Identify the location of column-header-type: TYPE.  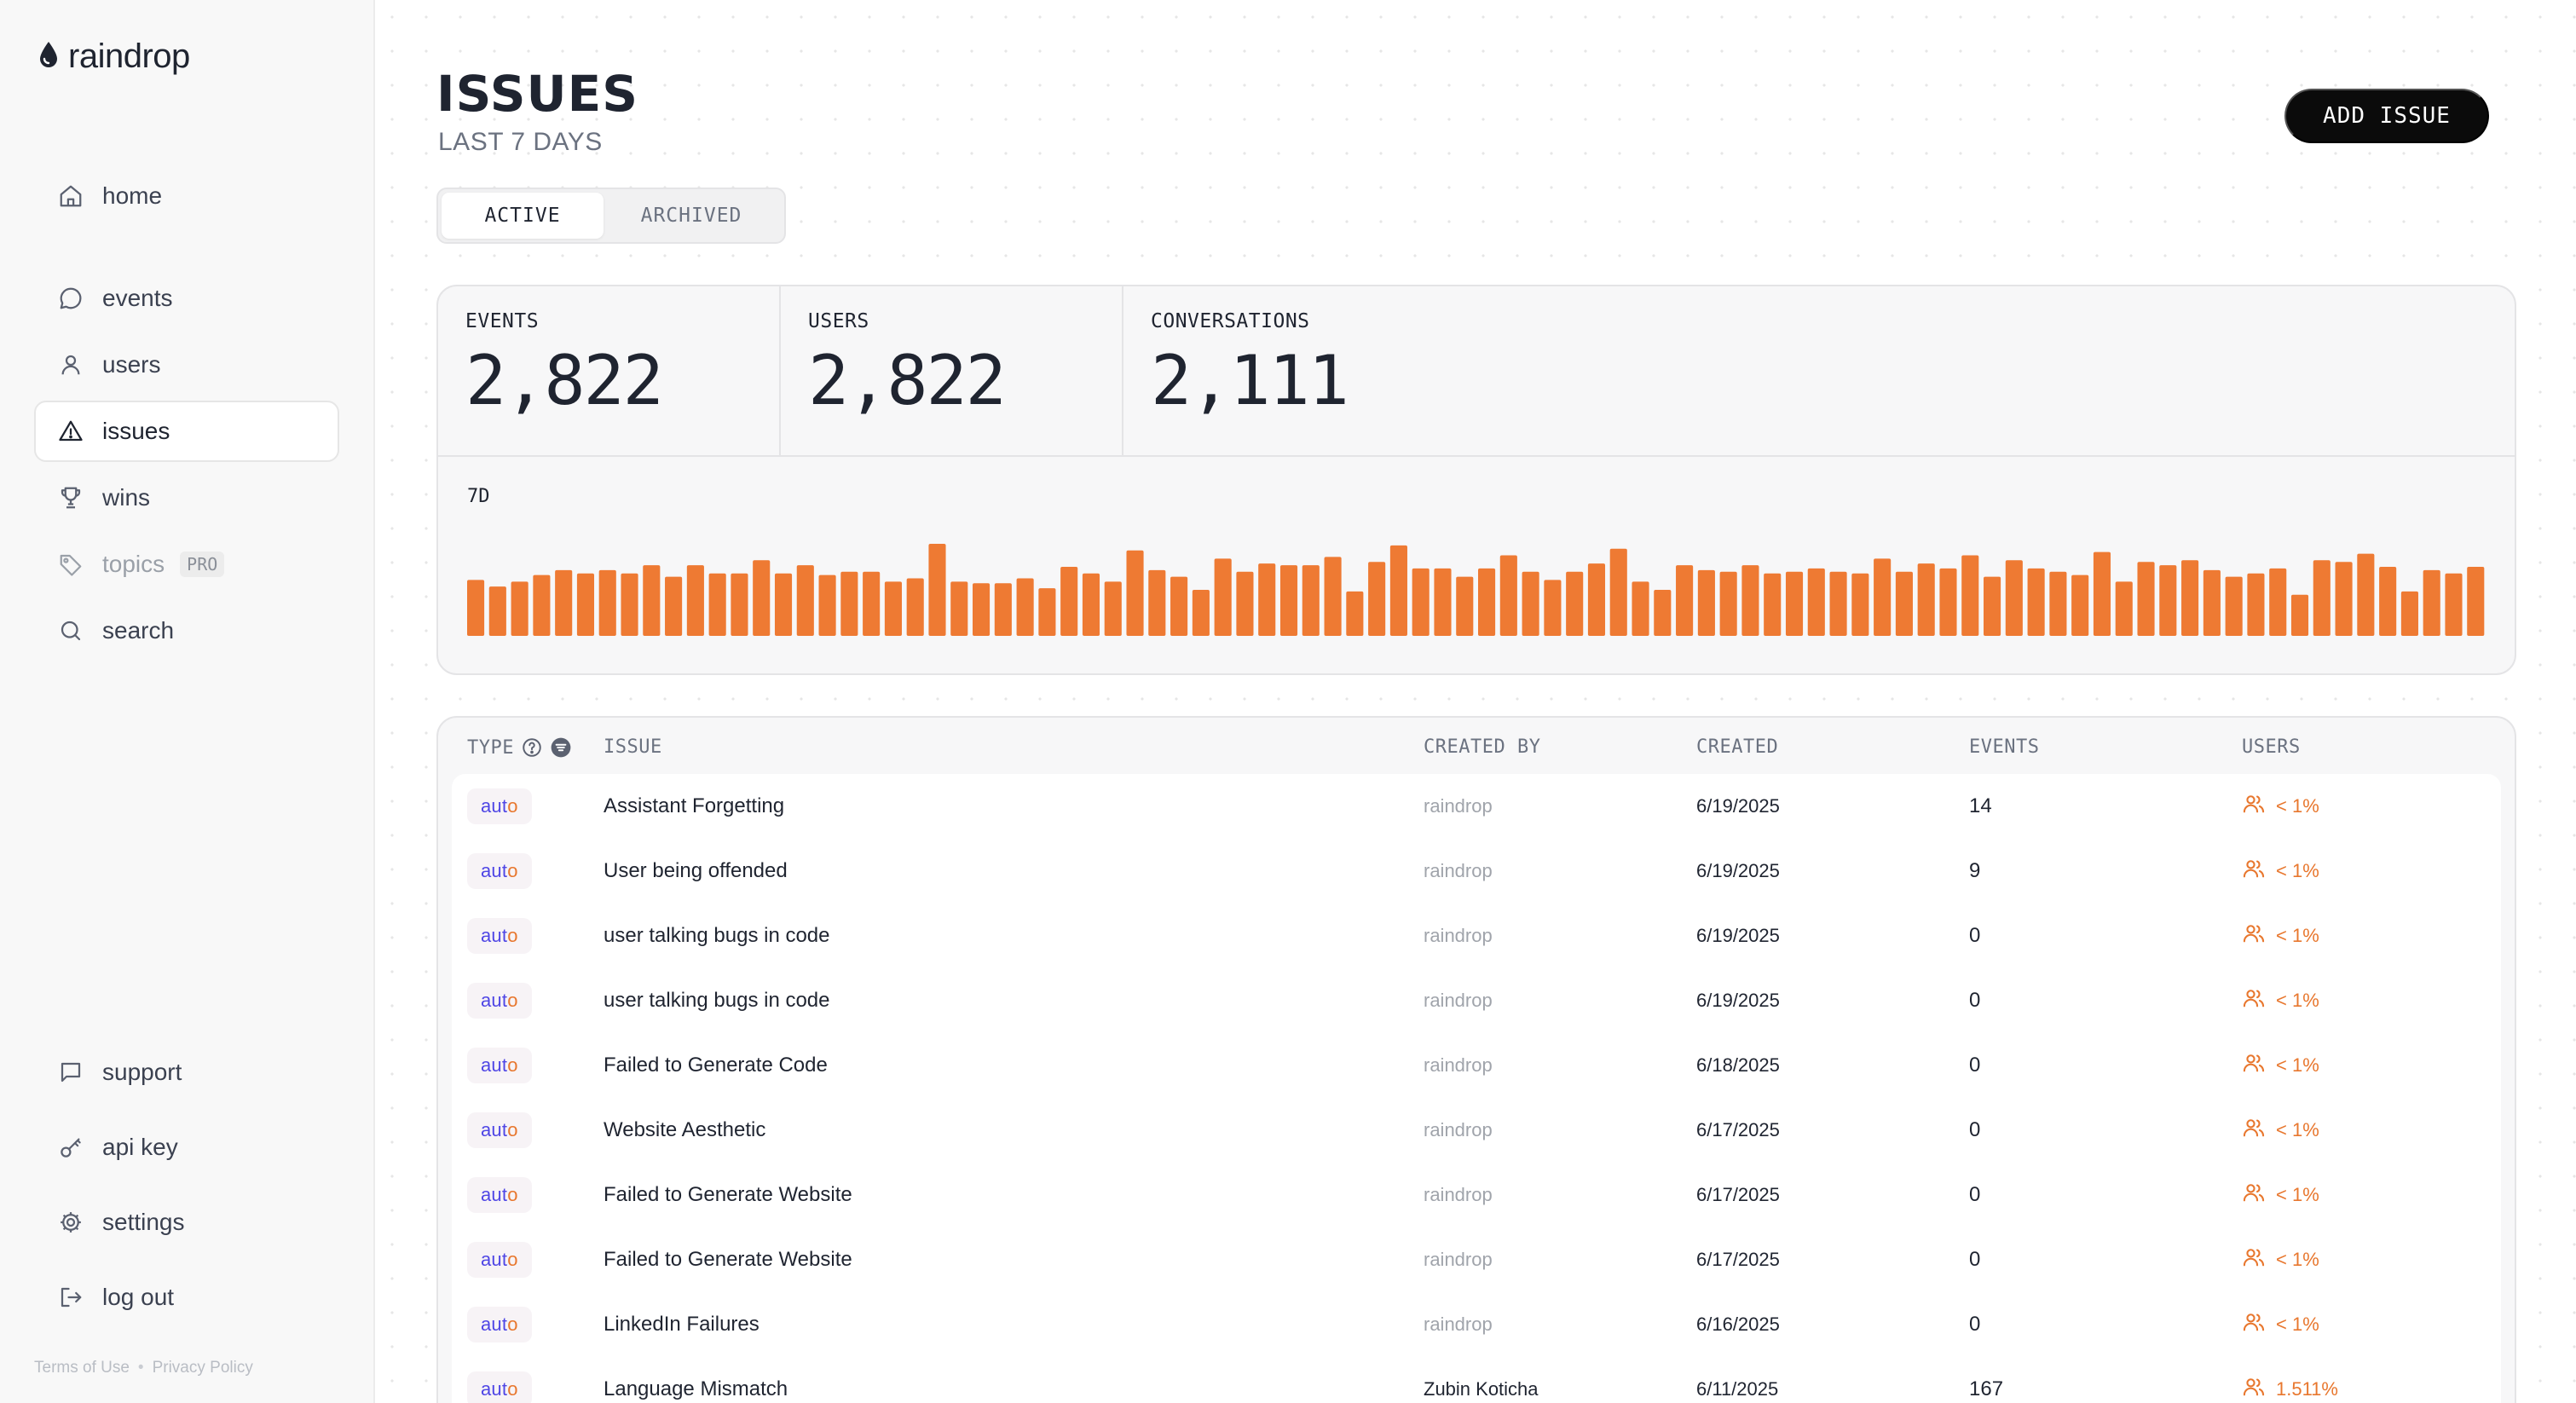
(519, 747).